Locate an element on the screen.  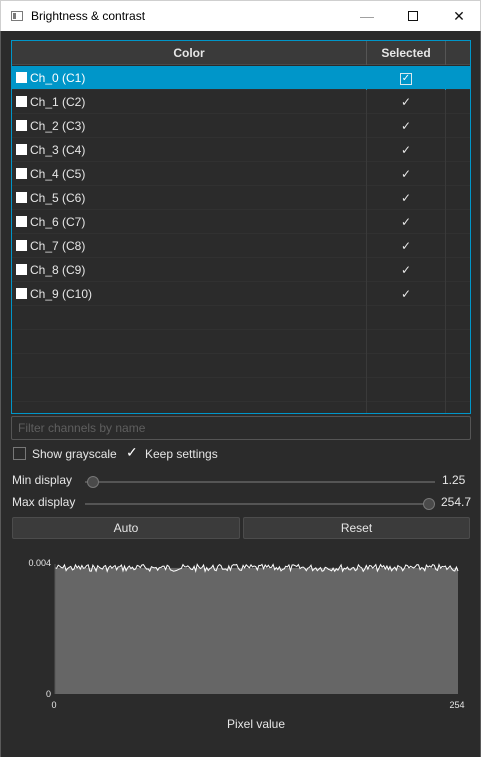
channel-name: Ch_4 (C5) is located at coordinates (58, 174).